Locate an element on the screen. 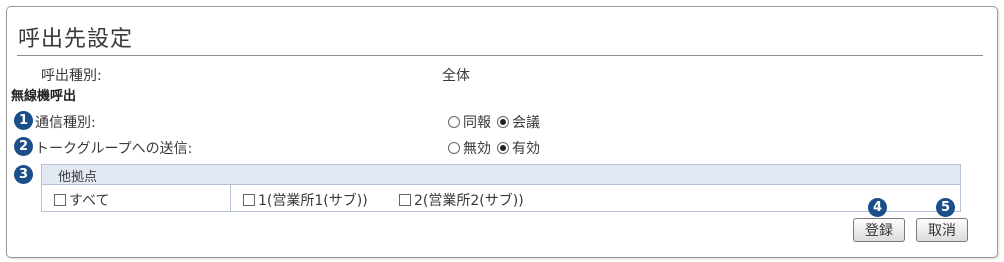 Image resolution: width=1004 pixels, height=262 pixels. comm-type-option-conference: 会議 is located at coordinates (518, 122).